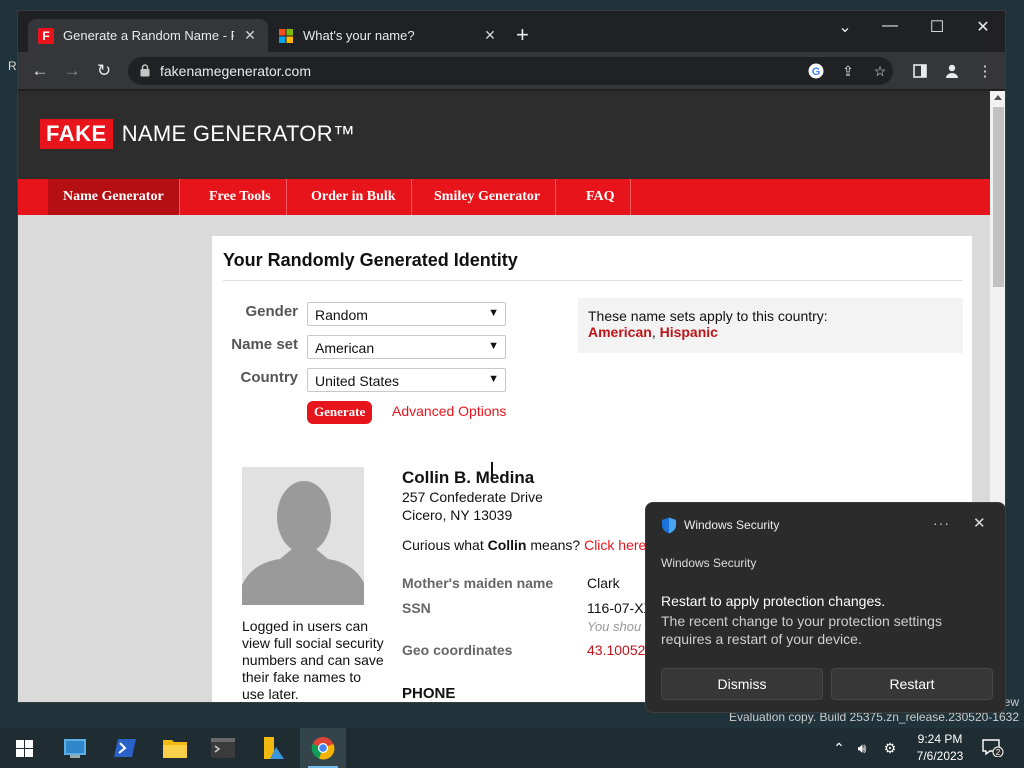  What do you see at coordinates (370, 260) in the screenshot?
I see `page-title: Your Randomly Generated Identity` at bounding box center [370, 260].